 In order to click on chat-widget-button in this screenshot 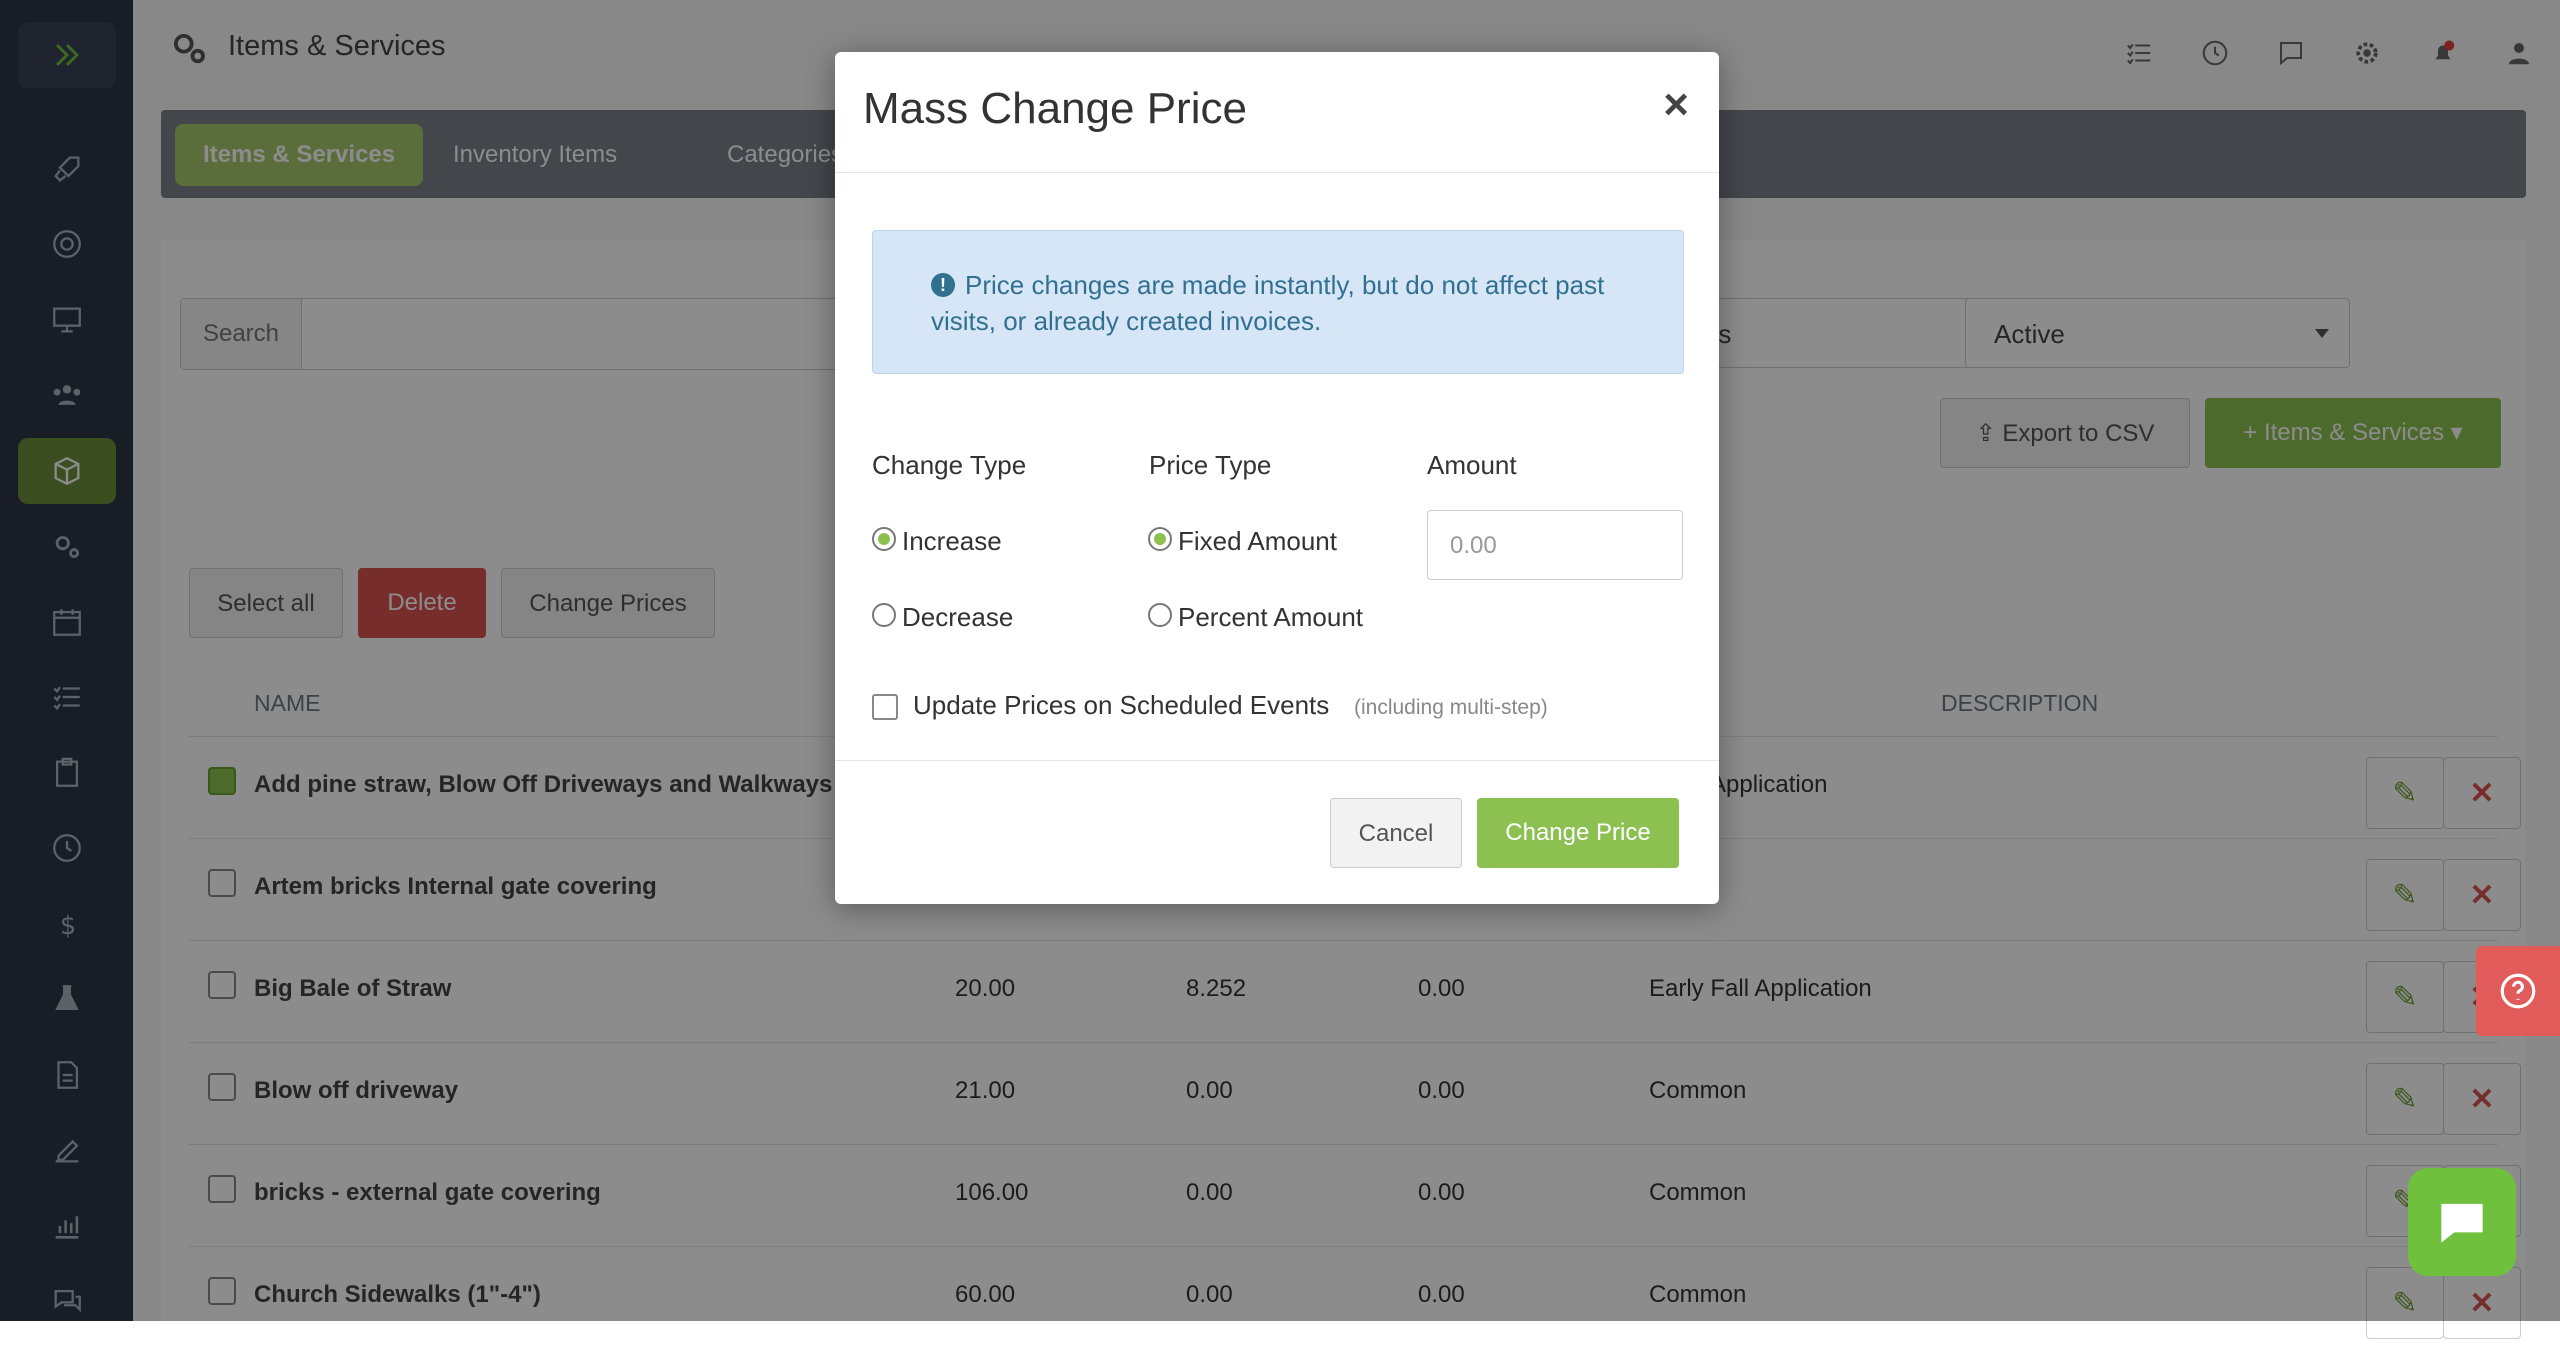, I will do `click(2462, 1222)`.